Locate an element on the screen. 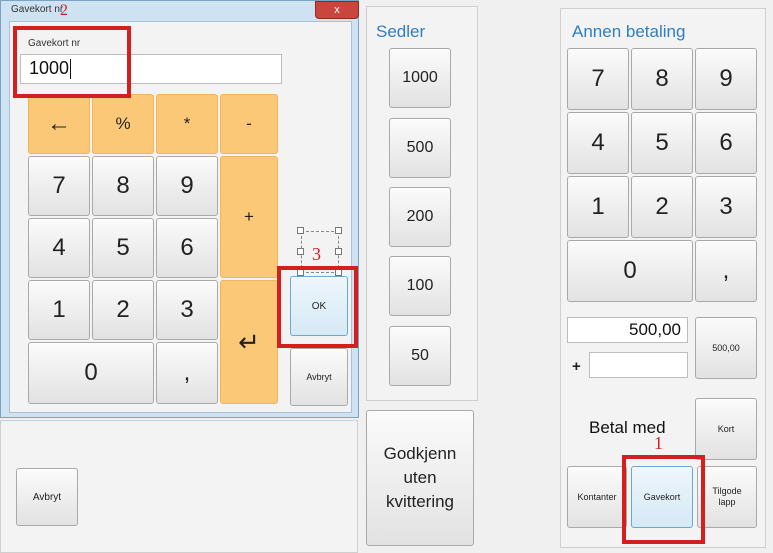 The image size is (773, 553). enter-button: ↵ is located at coordinates (249, 342).